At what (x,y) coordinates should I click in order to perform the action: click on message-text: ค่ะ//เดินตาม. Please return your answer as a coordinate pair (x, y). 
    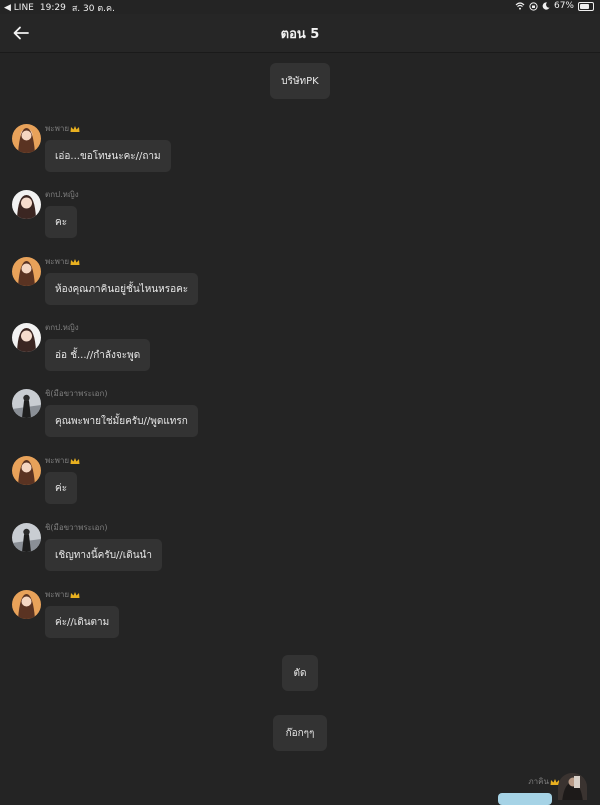
    Looking at the image, I should click on (82, 622).